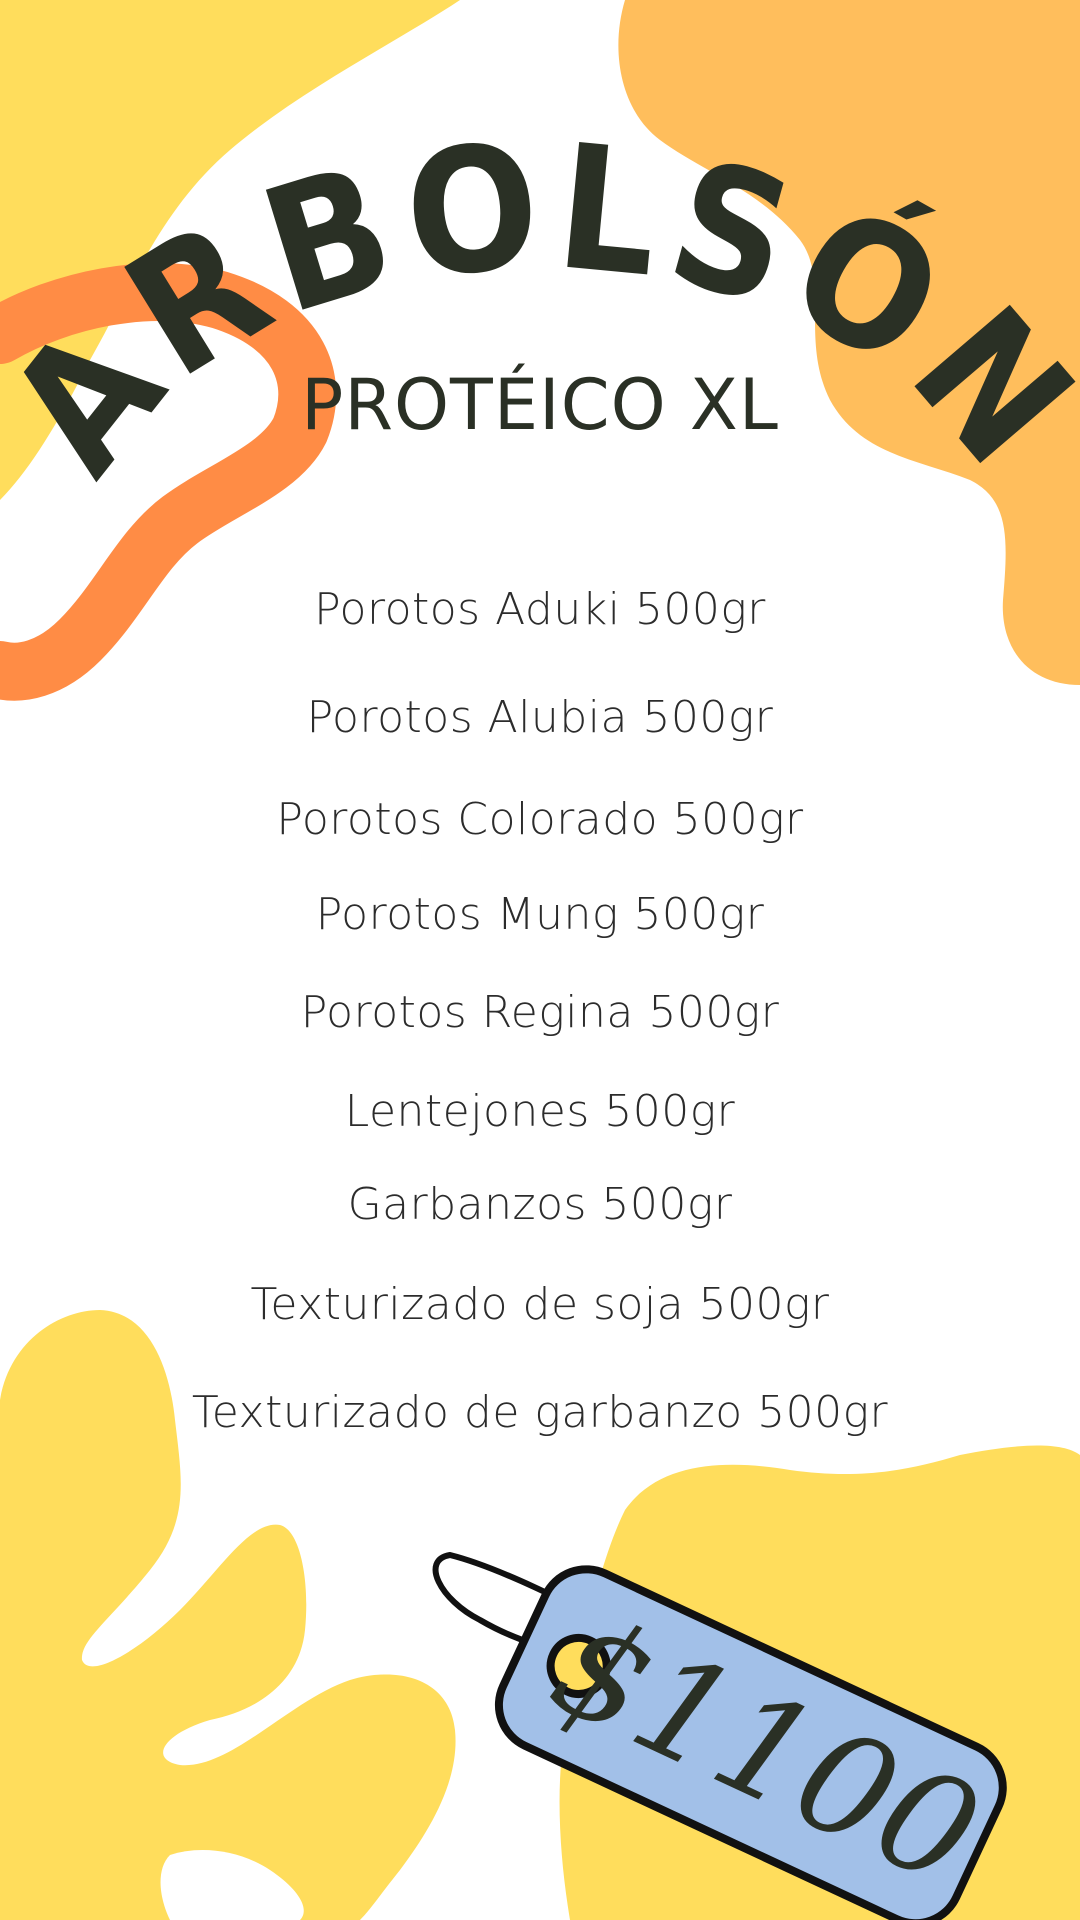 Image resolution: width=1080 pixels, height=1920 pixels. I want to click on price-tag: $1100, so click(719, 1735).